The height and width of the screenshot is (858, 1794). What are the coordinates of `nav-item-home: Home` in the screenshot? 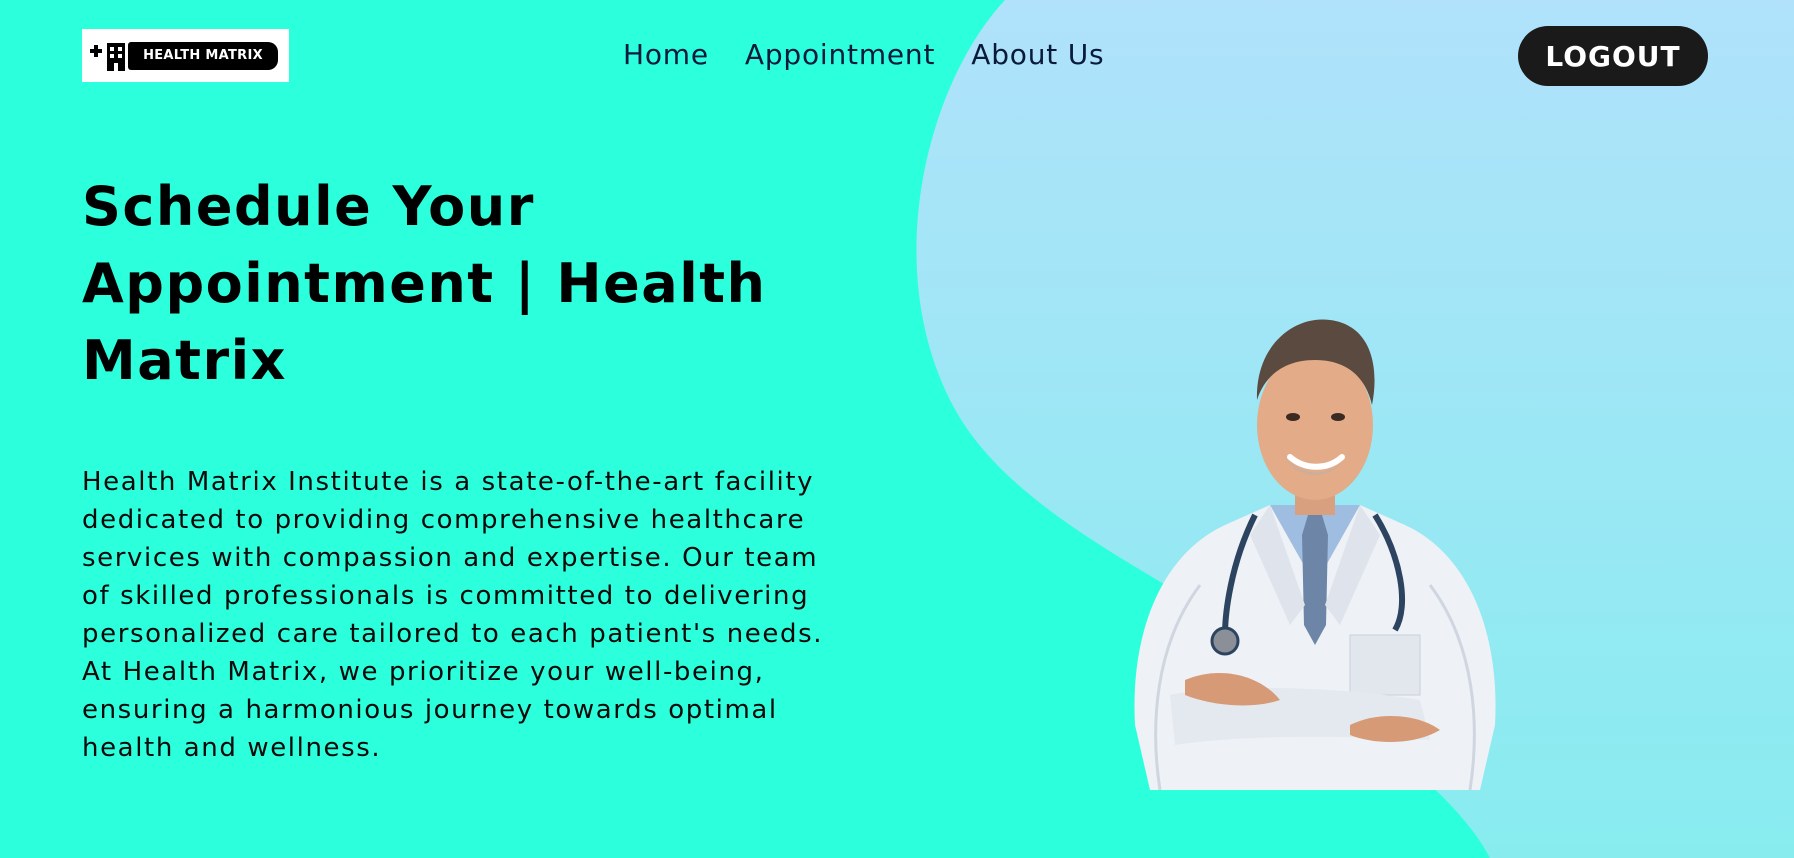 It's located at (666, 54).